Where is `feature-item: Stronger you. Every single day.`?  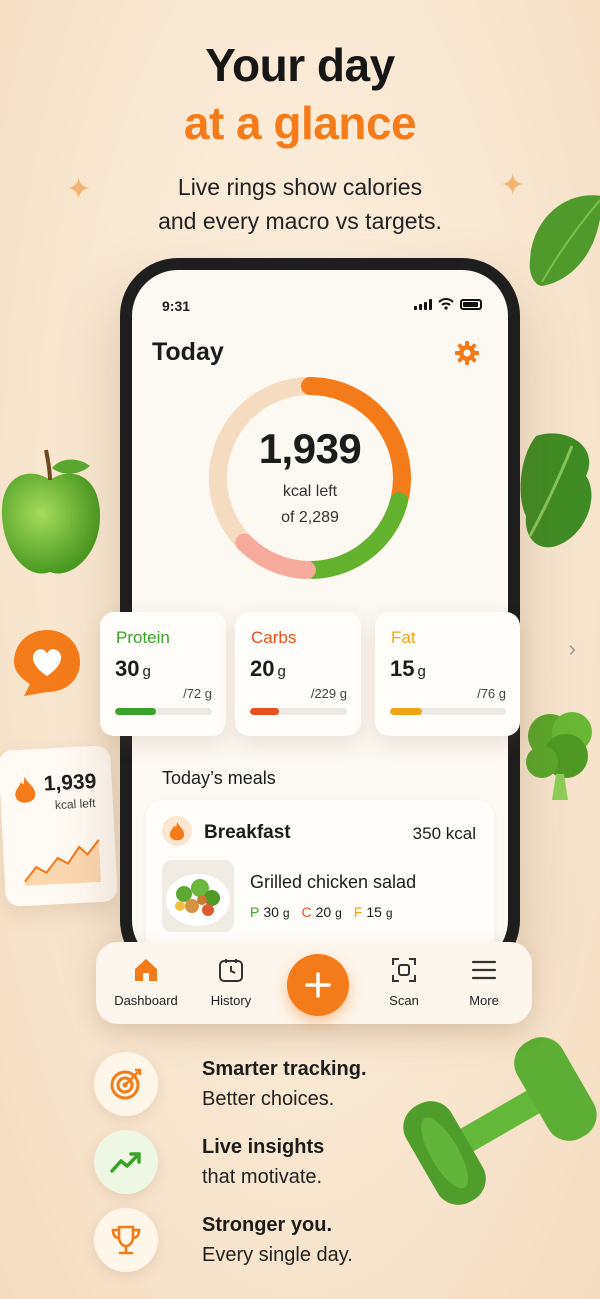 feature-item: Stronger you. Every single day. is located at coordinates (284, 1241).